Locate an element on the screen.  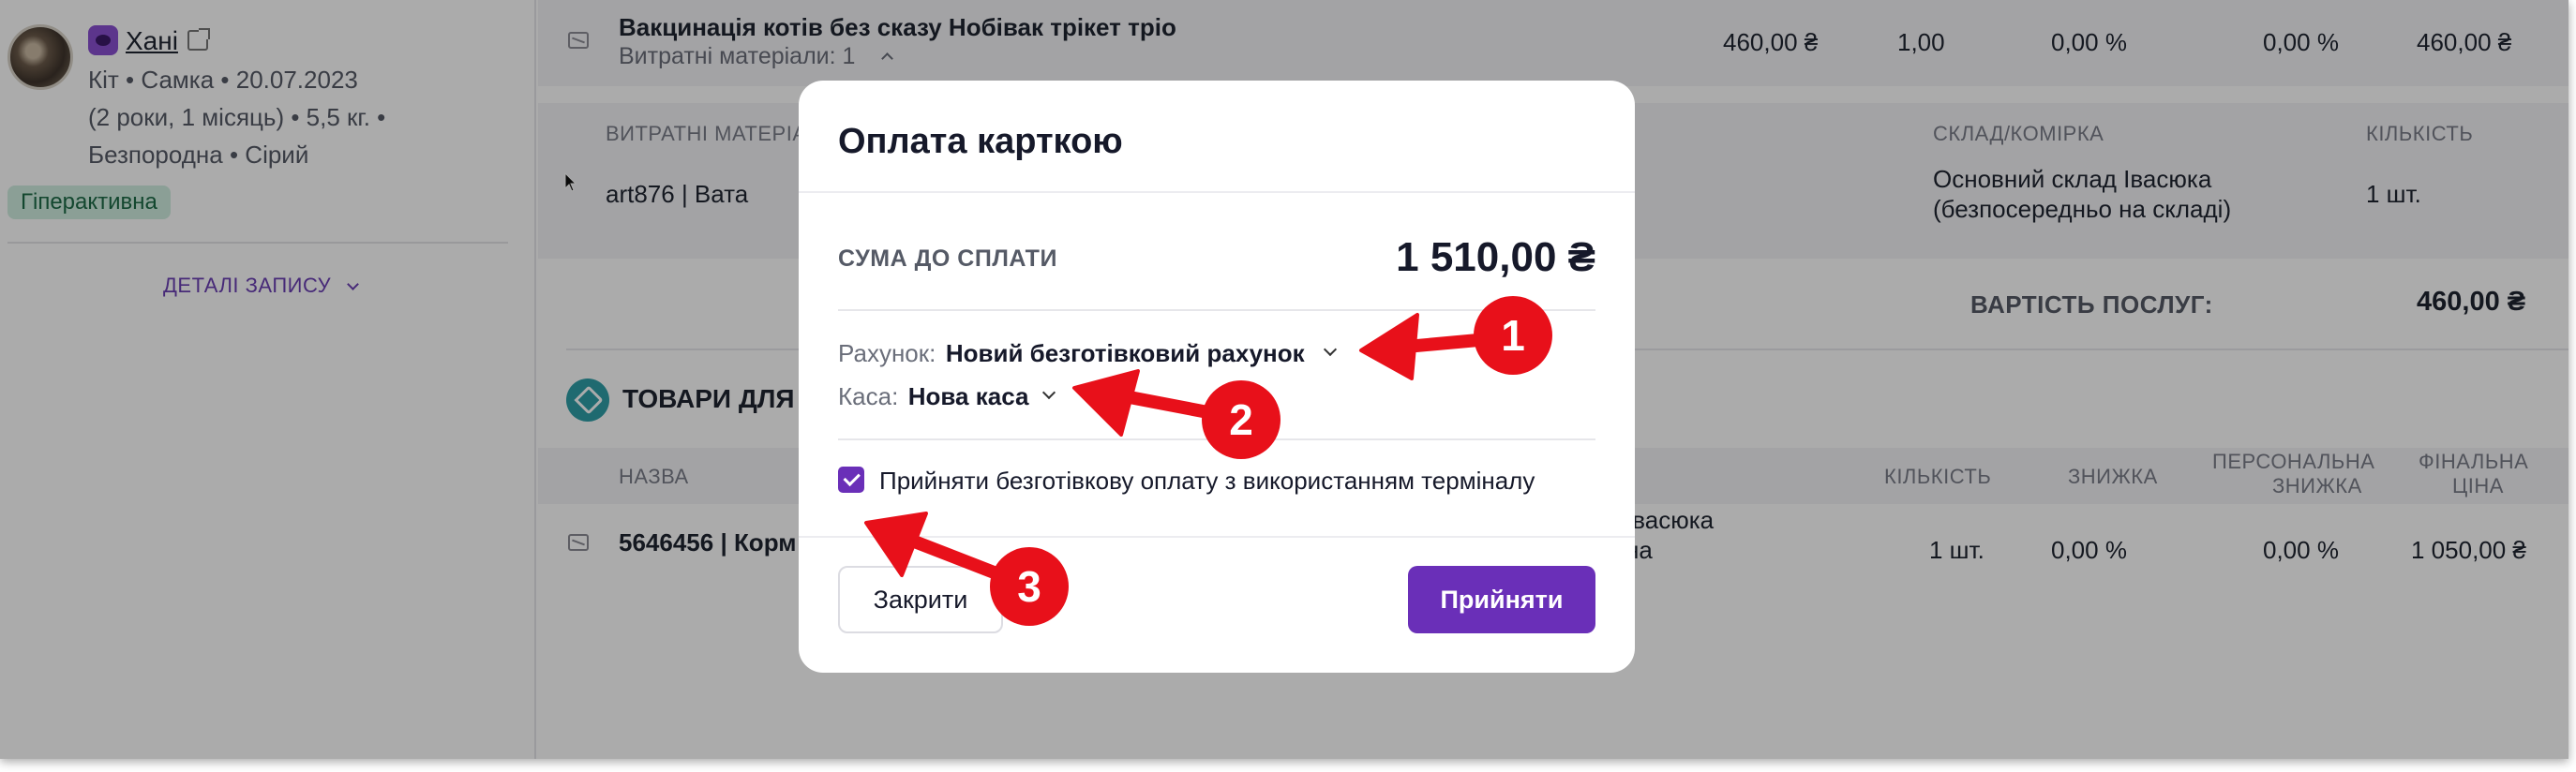
terminal-checkbox is located at coordinates (851, 480).